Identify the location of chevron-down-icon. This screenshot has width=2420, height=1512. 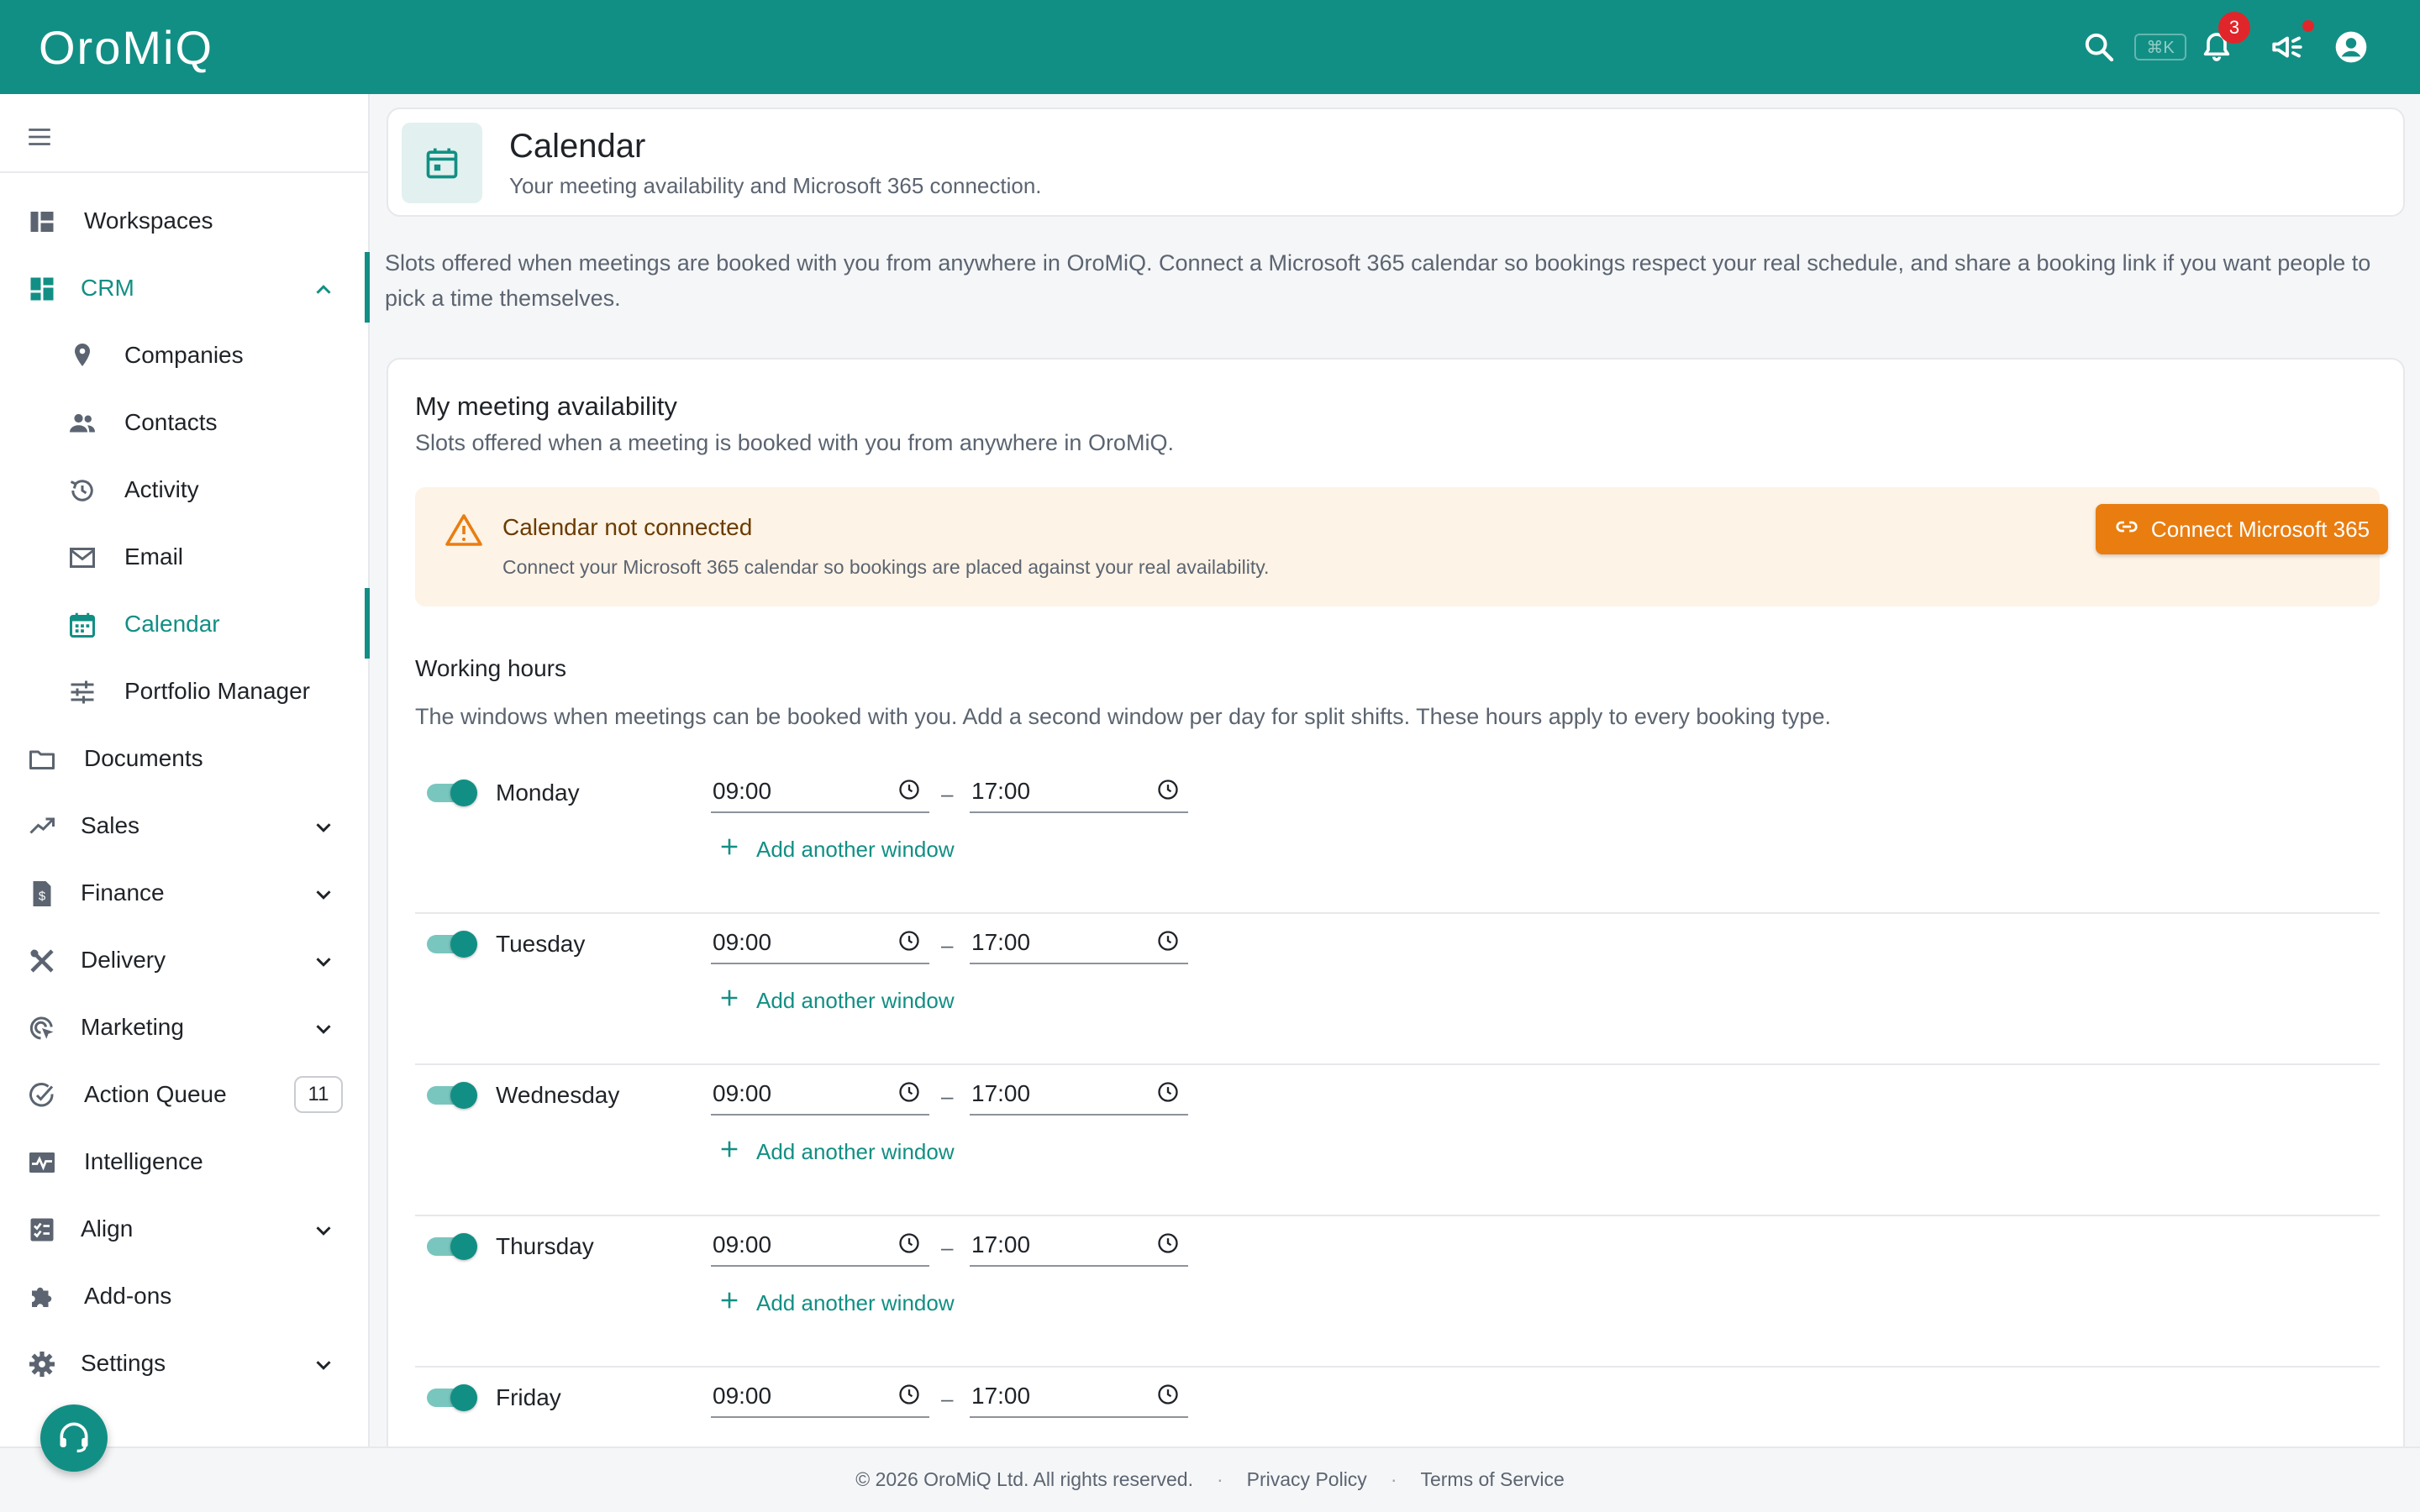
(323, 1029).